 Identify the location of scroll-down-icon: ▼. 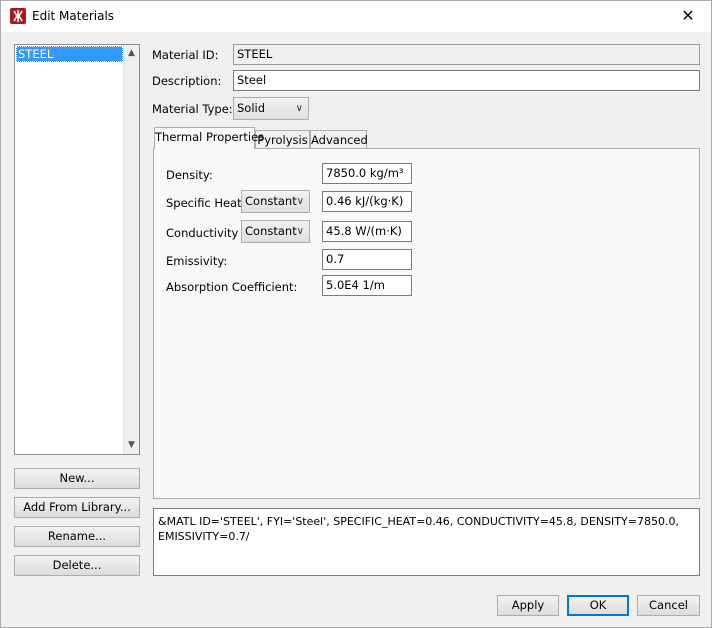
(131, 445).